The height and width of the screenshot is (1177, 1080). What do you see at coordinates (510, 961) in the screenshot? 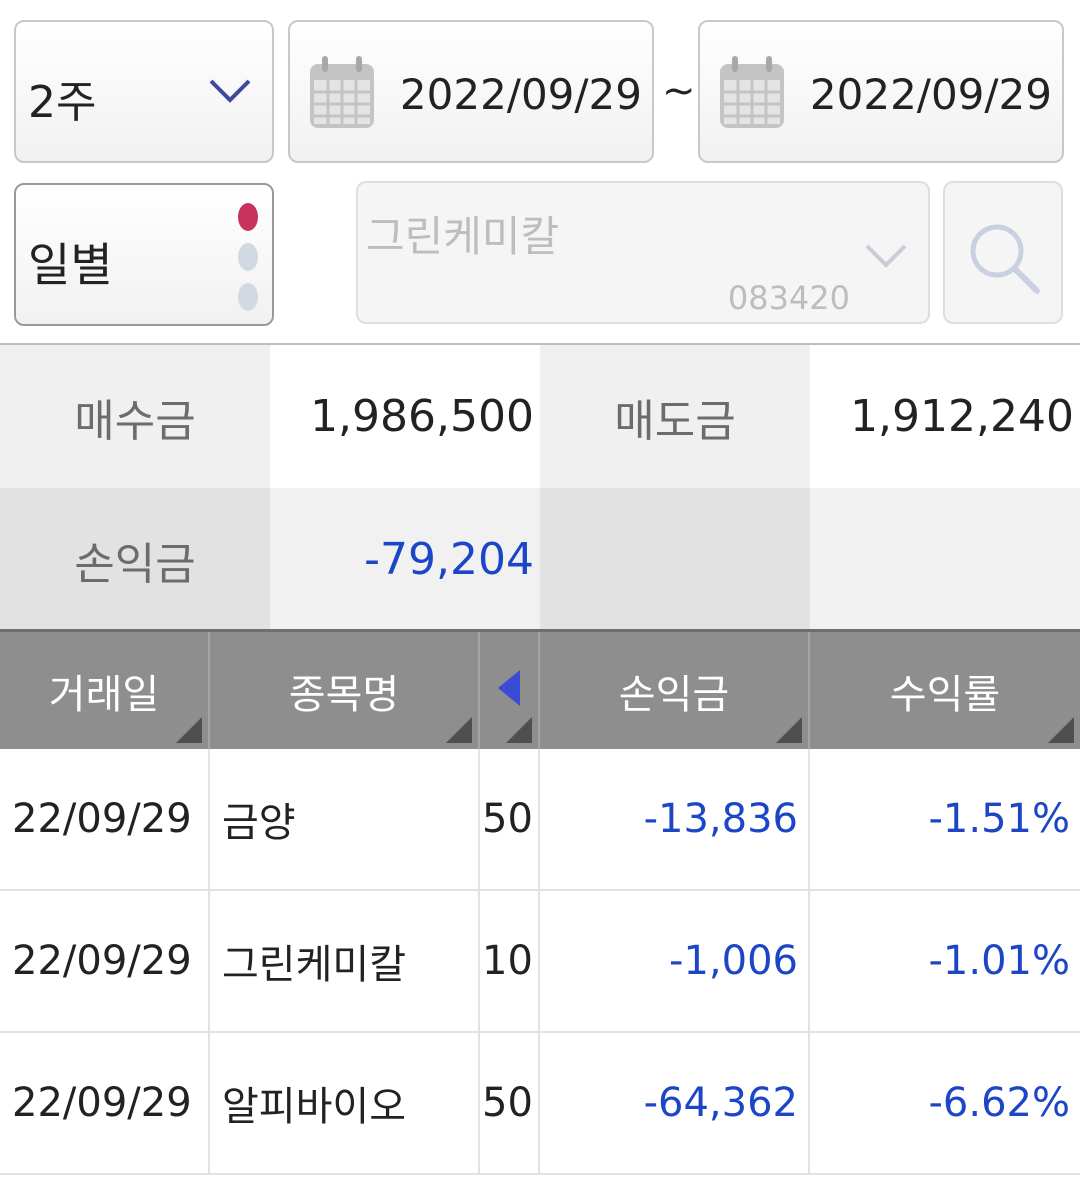
I see `row-quantity: 10` at bounding box center [510, 961].